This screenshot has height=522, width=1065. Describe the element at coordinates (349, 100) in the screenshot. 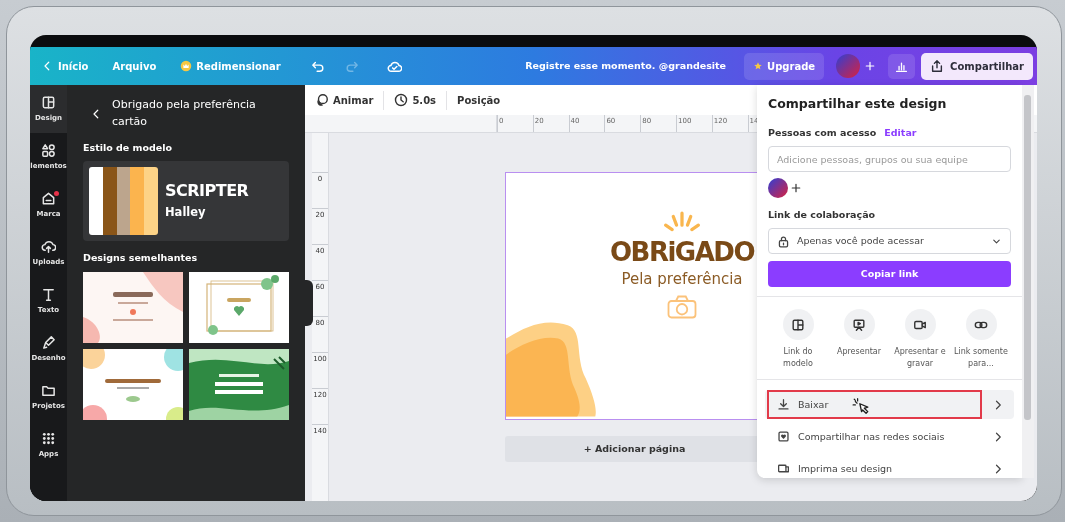

I see `toolbar-button: Animar` at that location.